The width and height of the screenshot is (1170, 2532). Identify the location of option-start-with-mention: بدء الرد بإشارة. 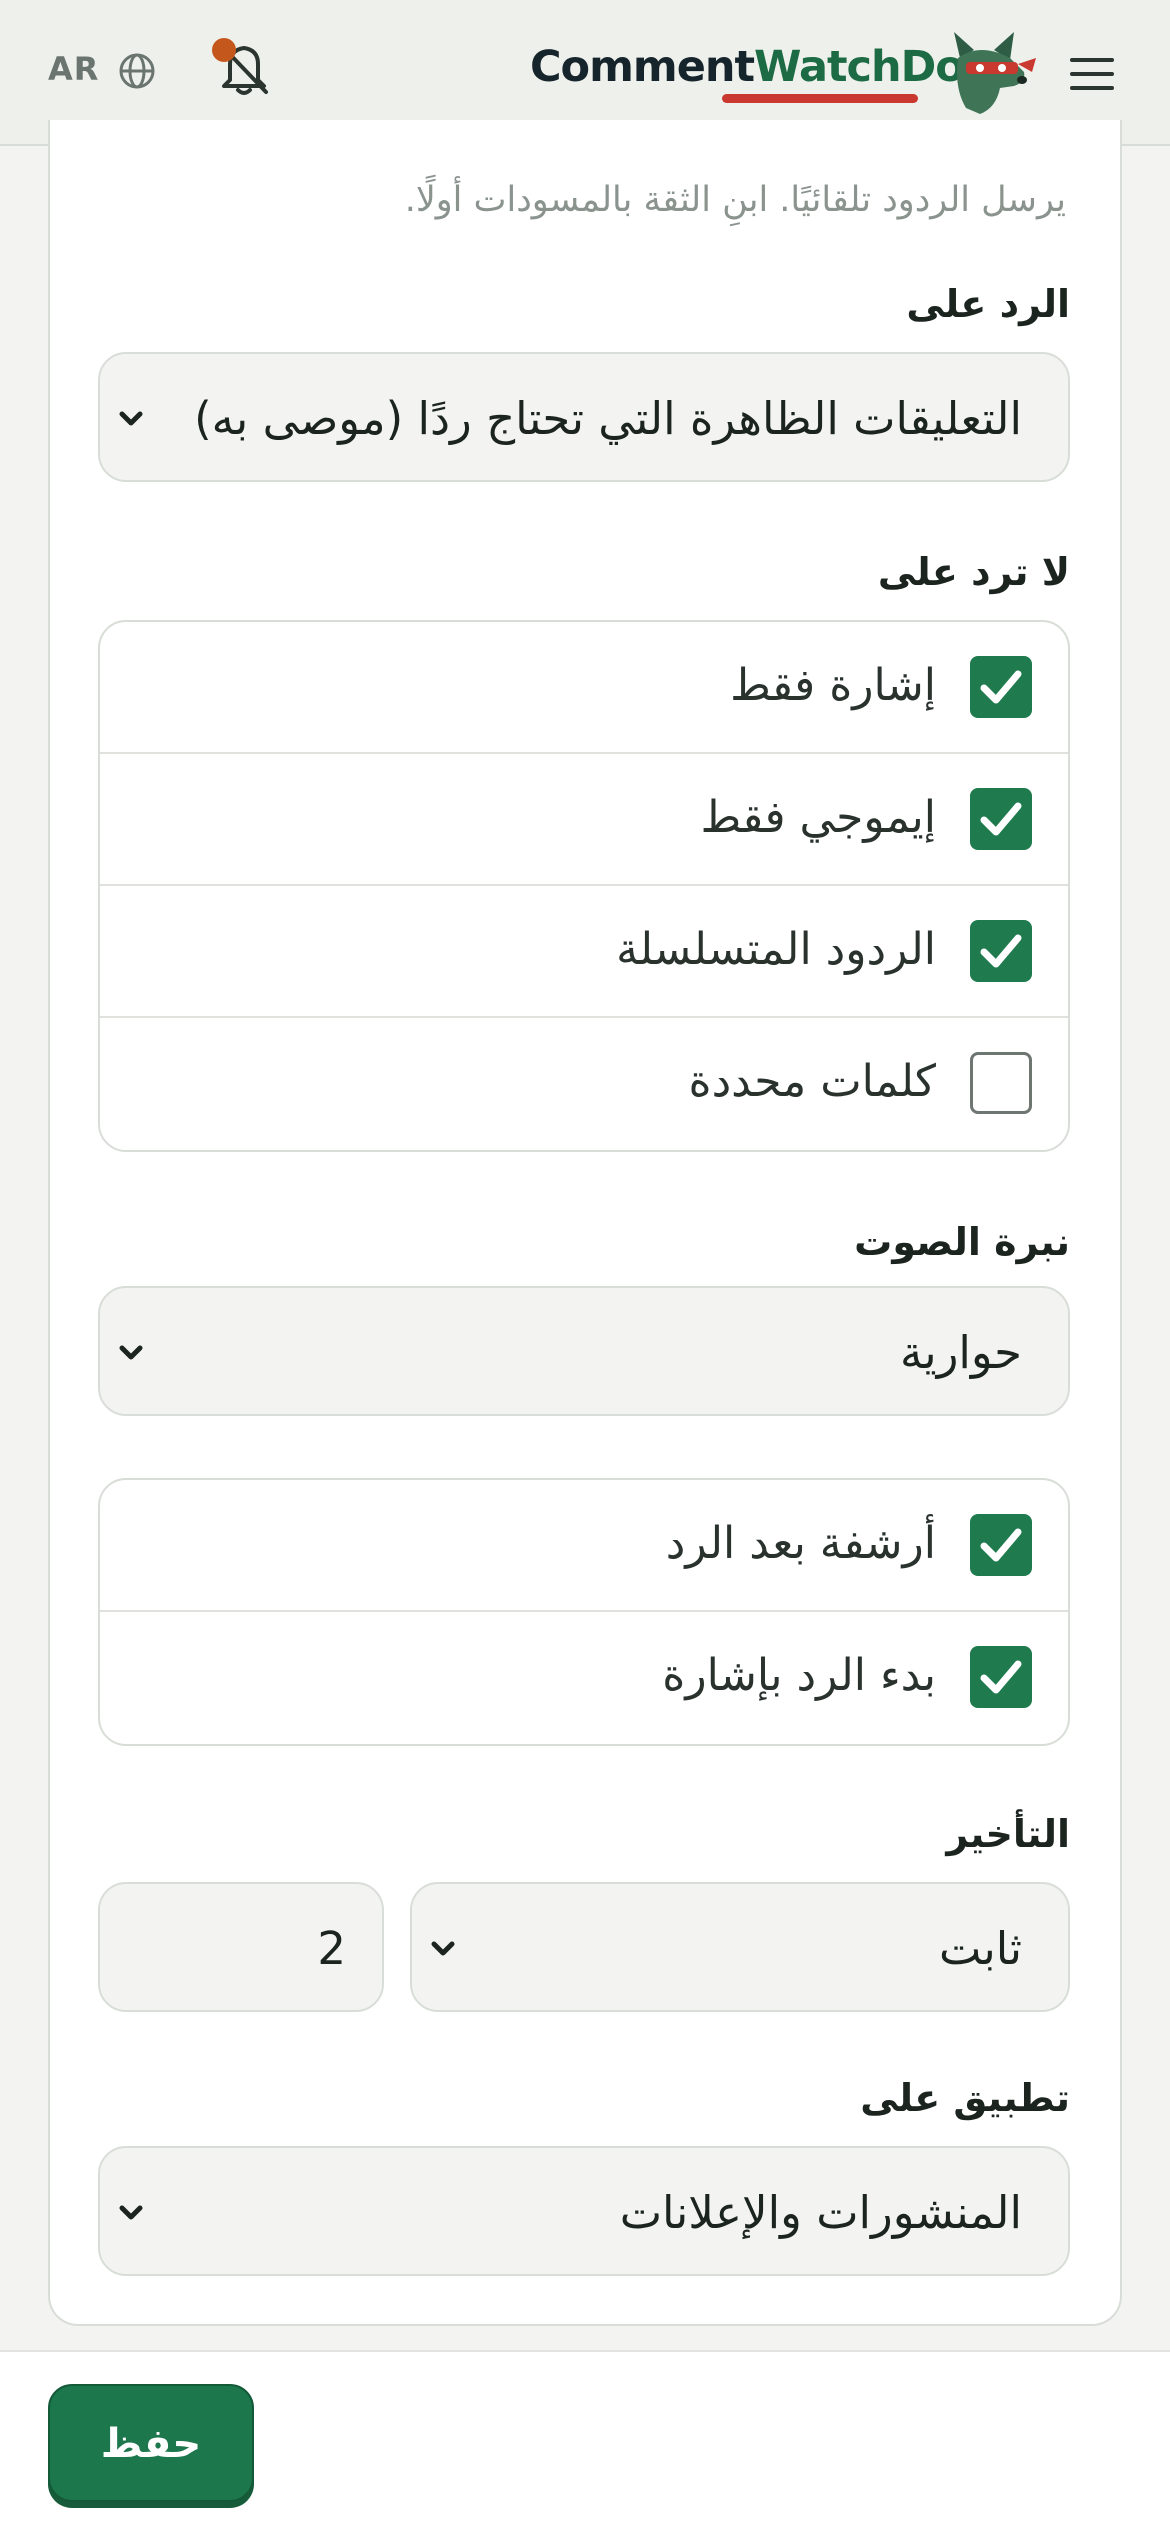
(584, 1678).